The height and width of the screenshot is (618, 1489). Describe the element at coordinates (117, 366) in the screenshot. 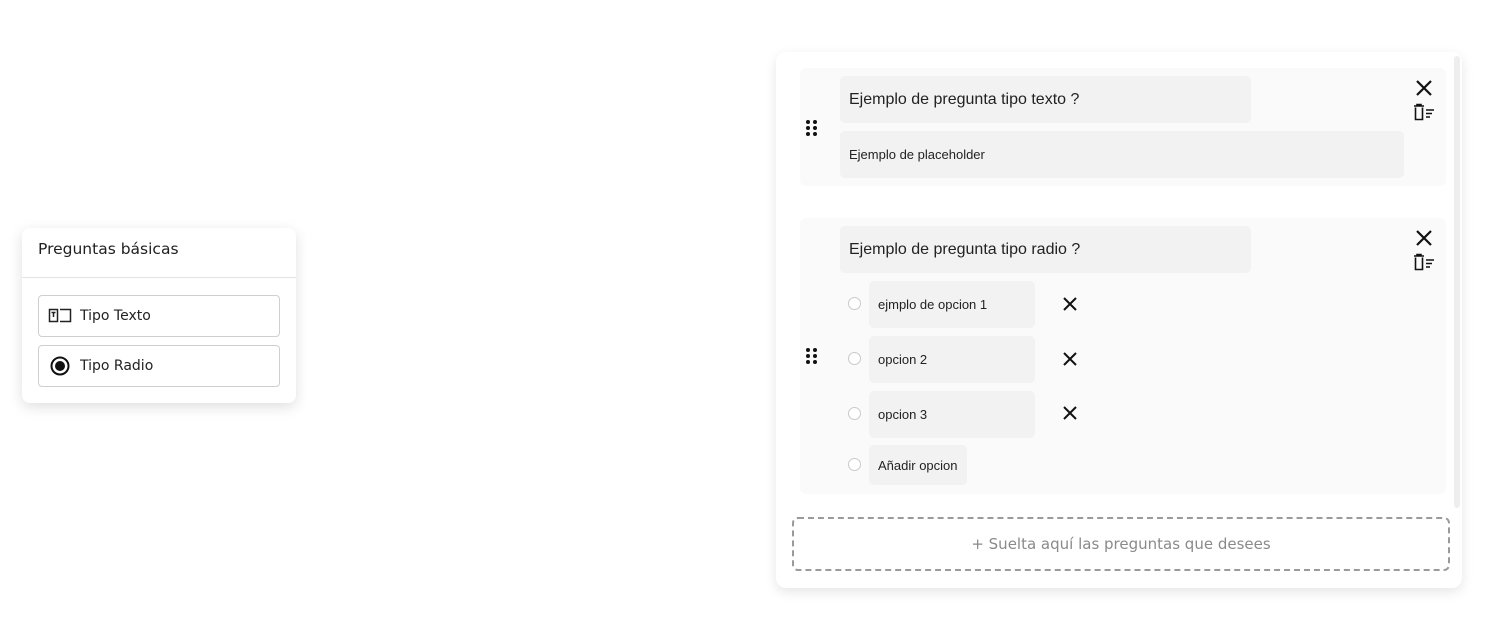

I see `palette-item-label: Tipo Radio` at that location.